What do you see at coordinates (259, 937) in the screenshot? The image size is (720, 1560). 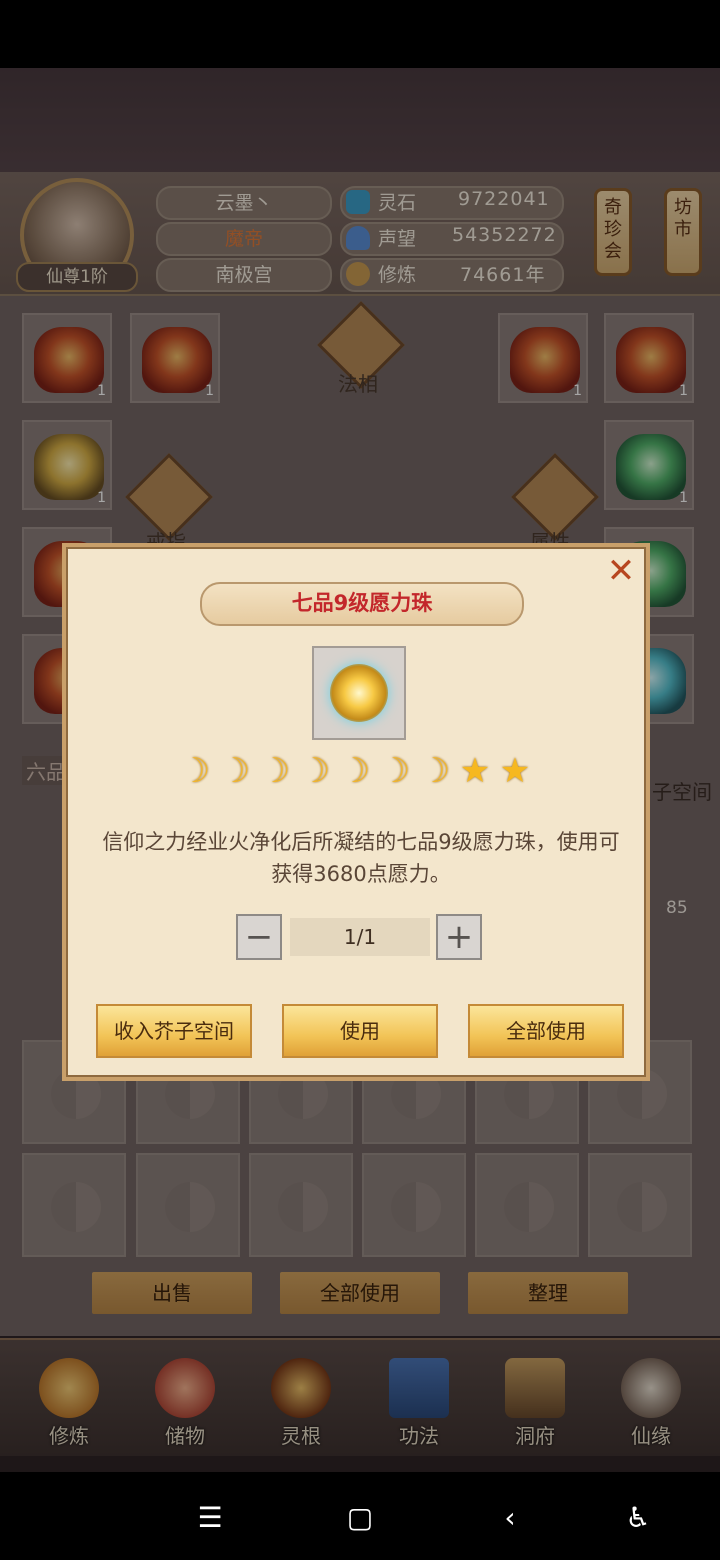 I see `decrease-button: −` at bounding box center [259, 937].